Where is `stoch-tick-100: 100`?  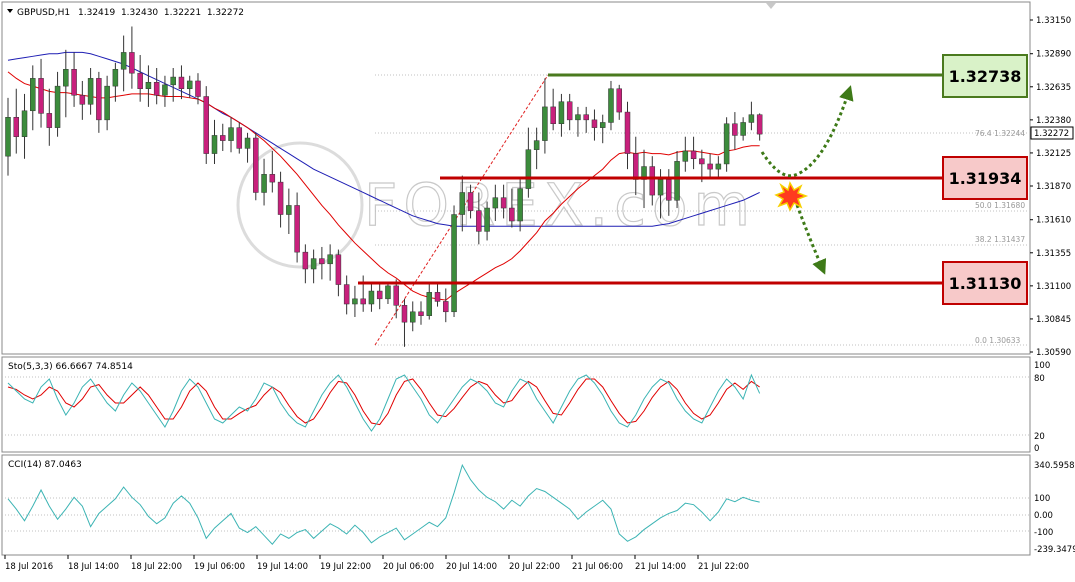 stoch-tick-100: 100 is located at coordinates (1042, 366).